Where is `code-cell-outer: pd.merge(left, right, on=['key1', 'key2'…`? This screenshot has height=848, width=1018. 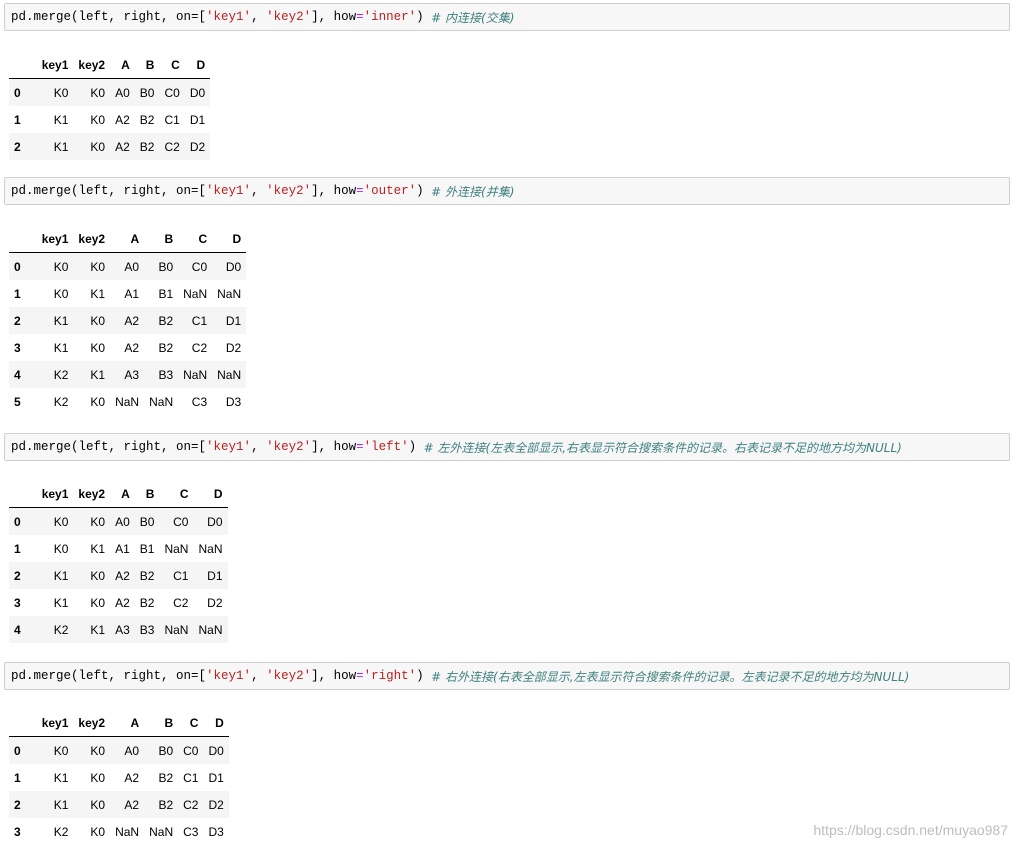
code-cell-outer: pd.merge(left, right, on=['key1', 'key2'… is located at coordinates (507, 191).